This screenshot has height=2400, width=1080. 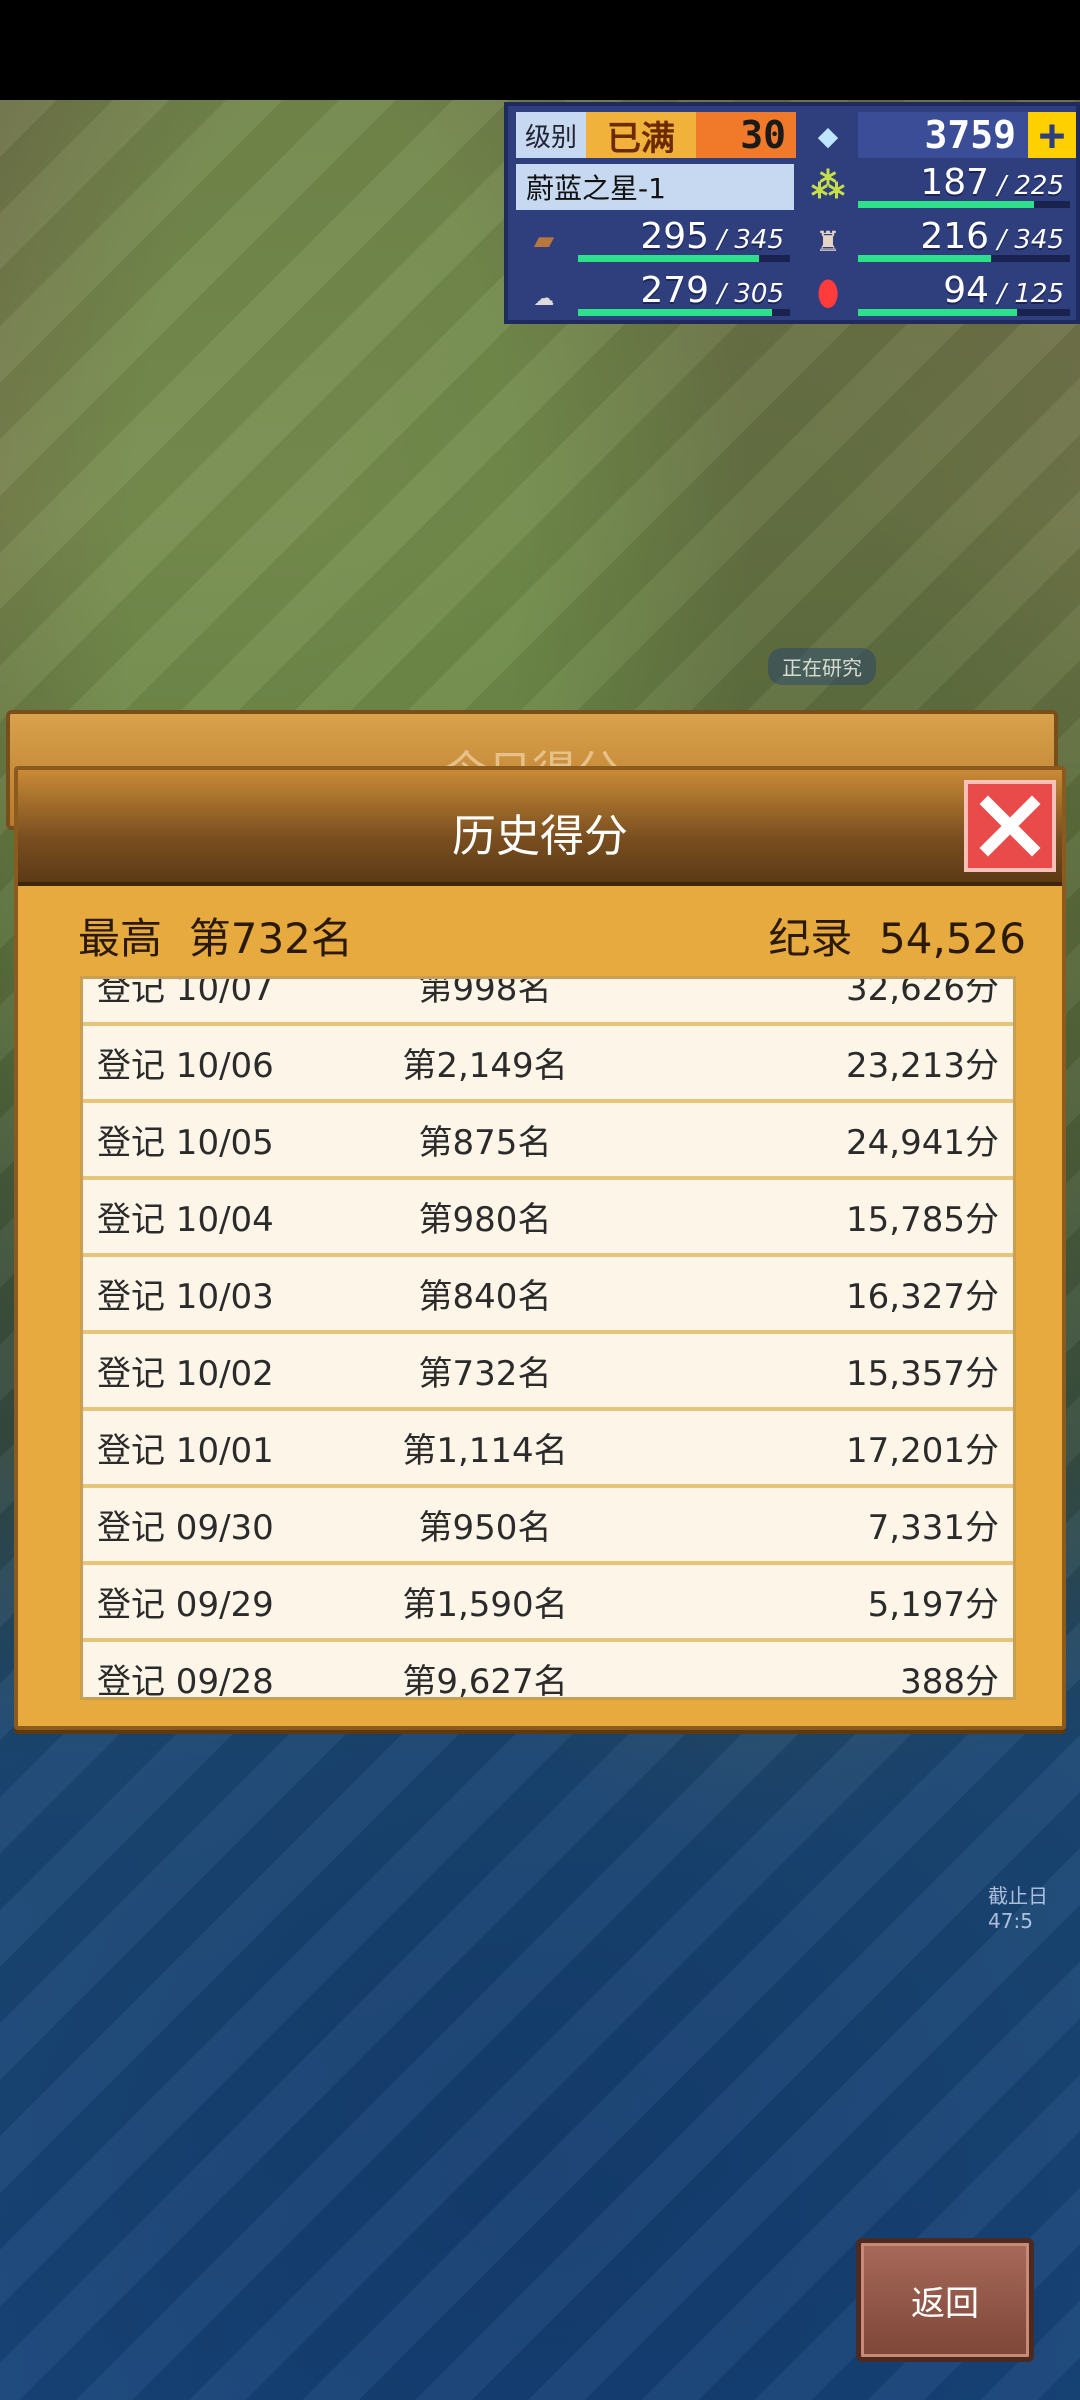 I want to click on wood-bar, so click(x=669, y=258).